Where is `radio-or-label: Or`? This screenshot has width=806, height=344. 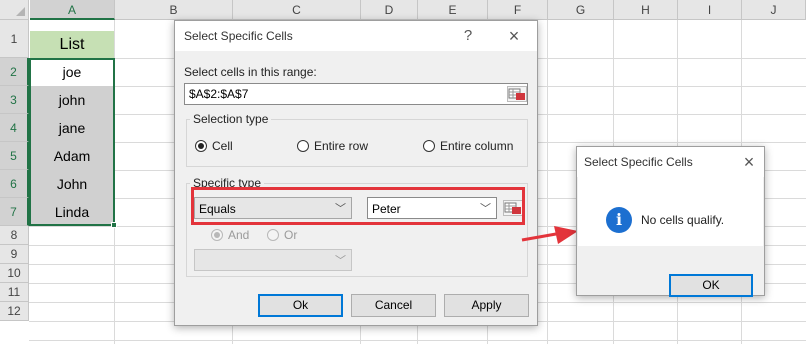 radio-or-label: Or is located at coordinates (291, 235).